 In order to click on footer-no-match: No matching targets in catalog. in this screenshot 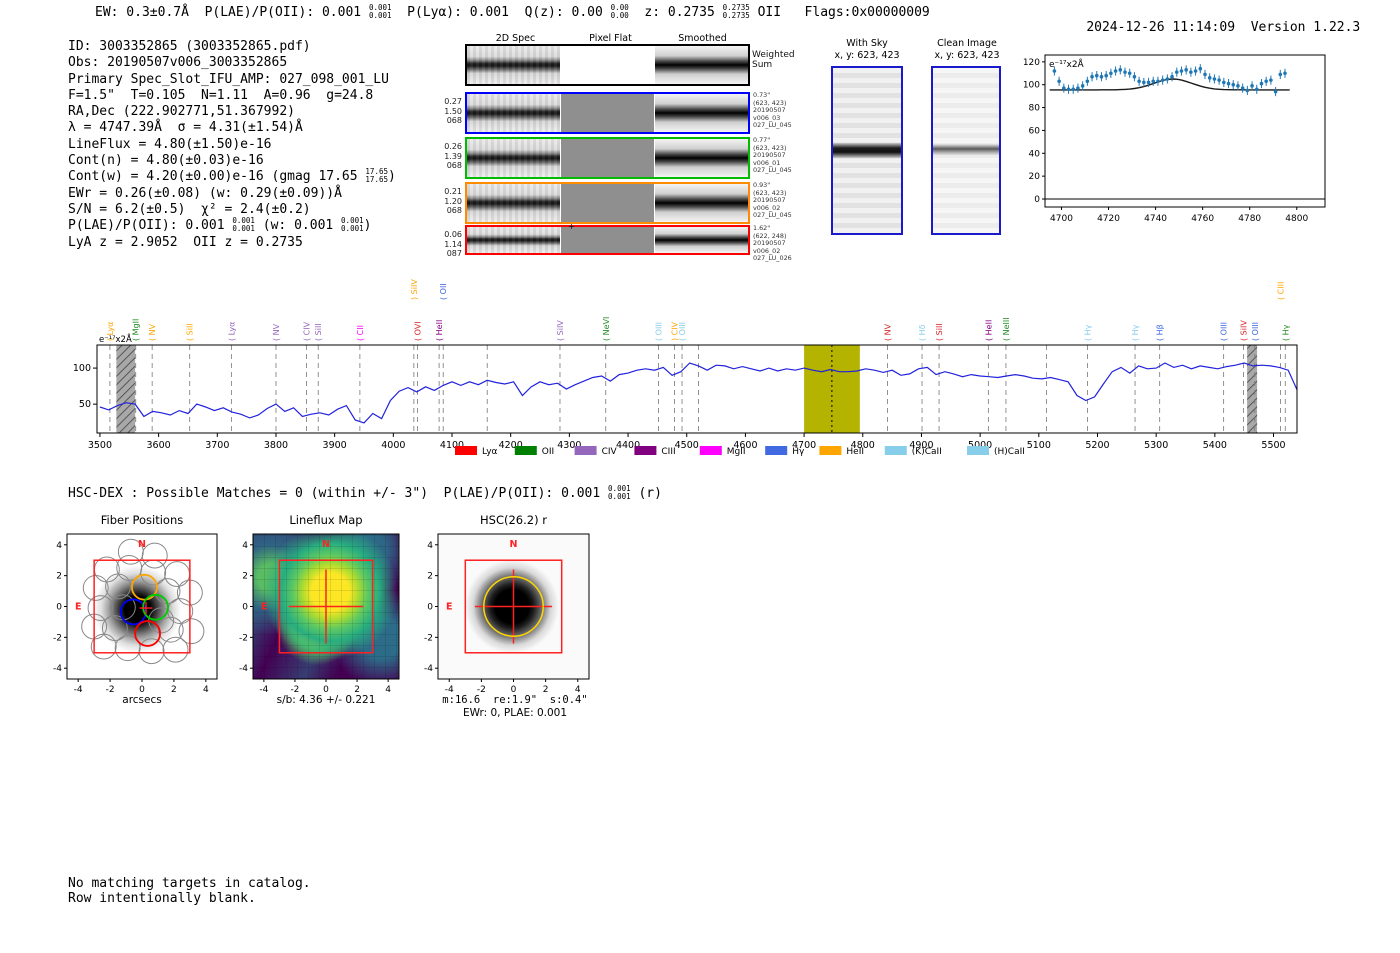, I will do `click(189, 883)`.